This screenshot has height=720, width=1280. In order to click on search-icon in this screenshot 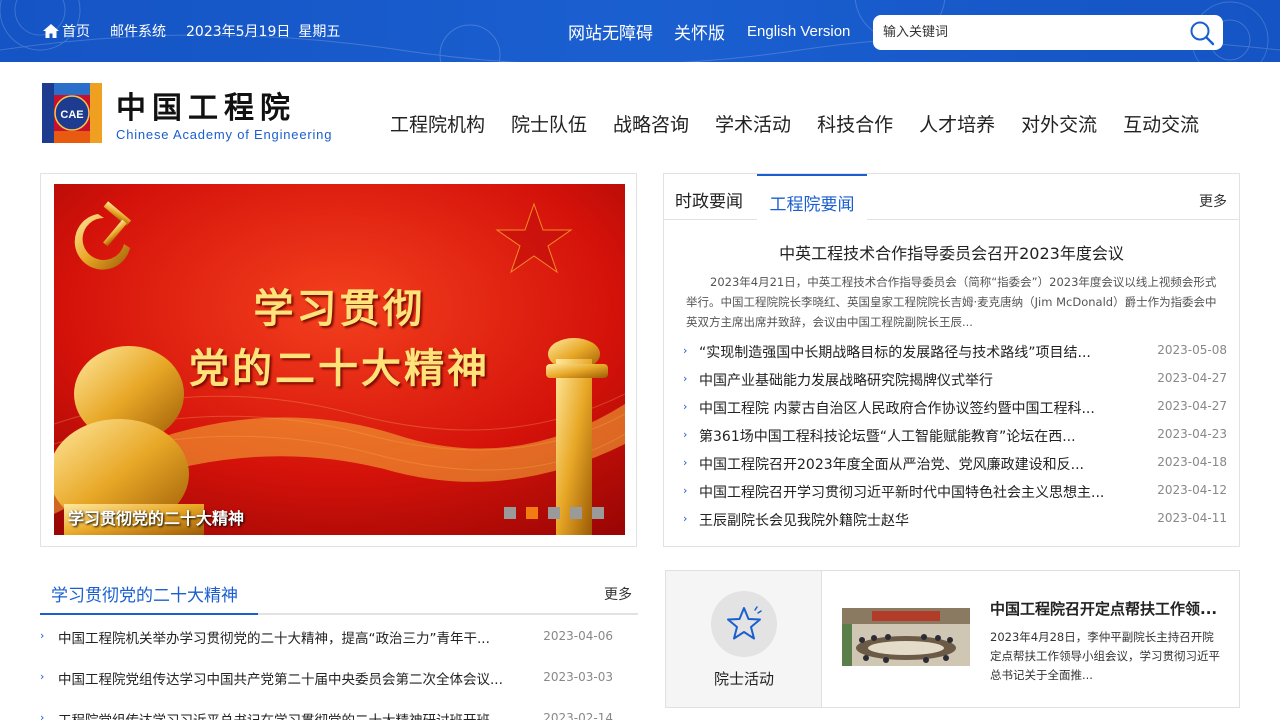, I will do `click(1202, 33)`.